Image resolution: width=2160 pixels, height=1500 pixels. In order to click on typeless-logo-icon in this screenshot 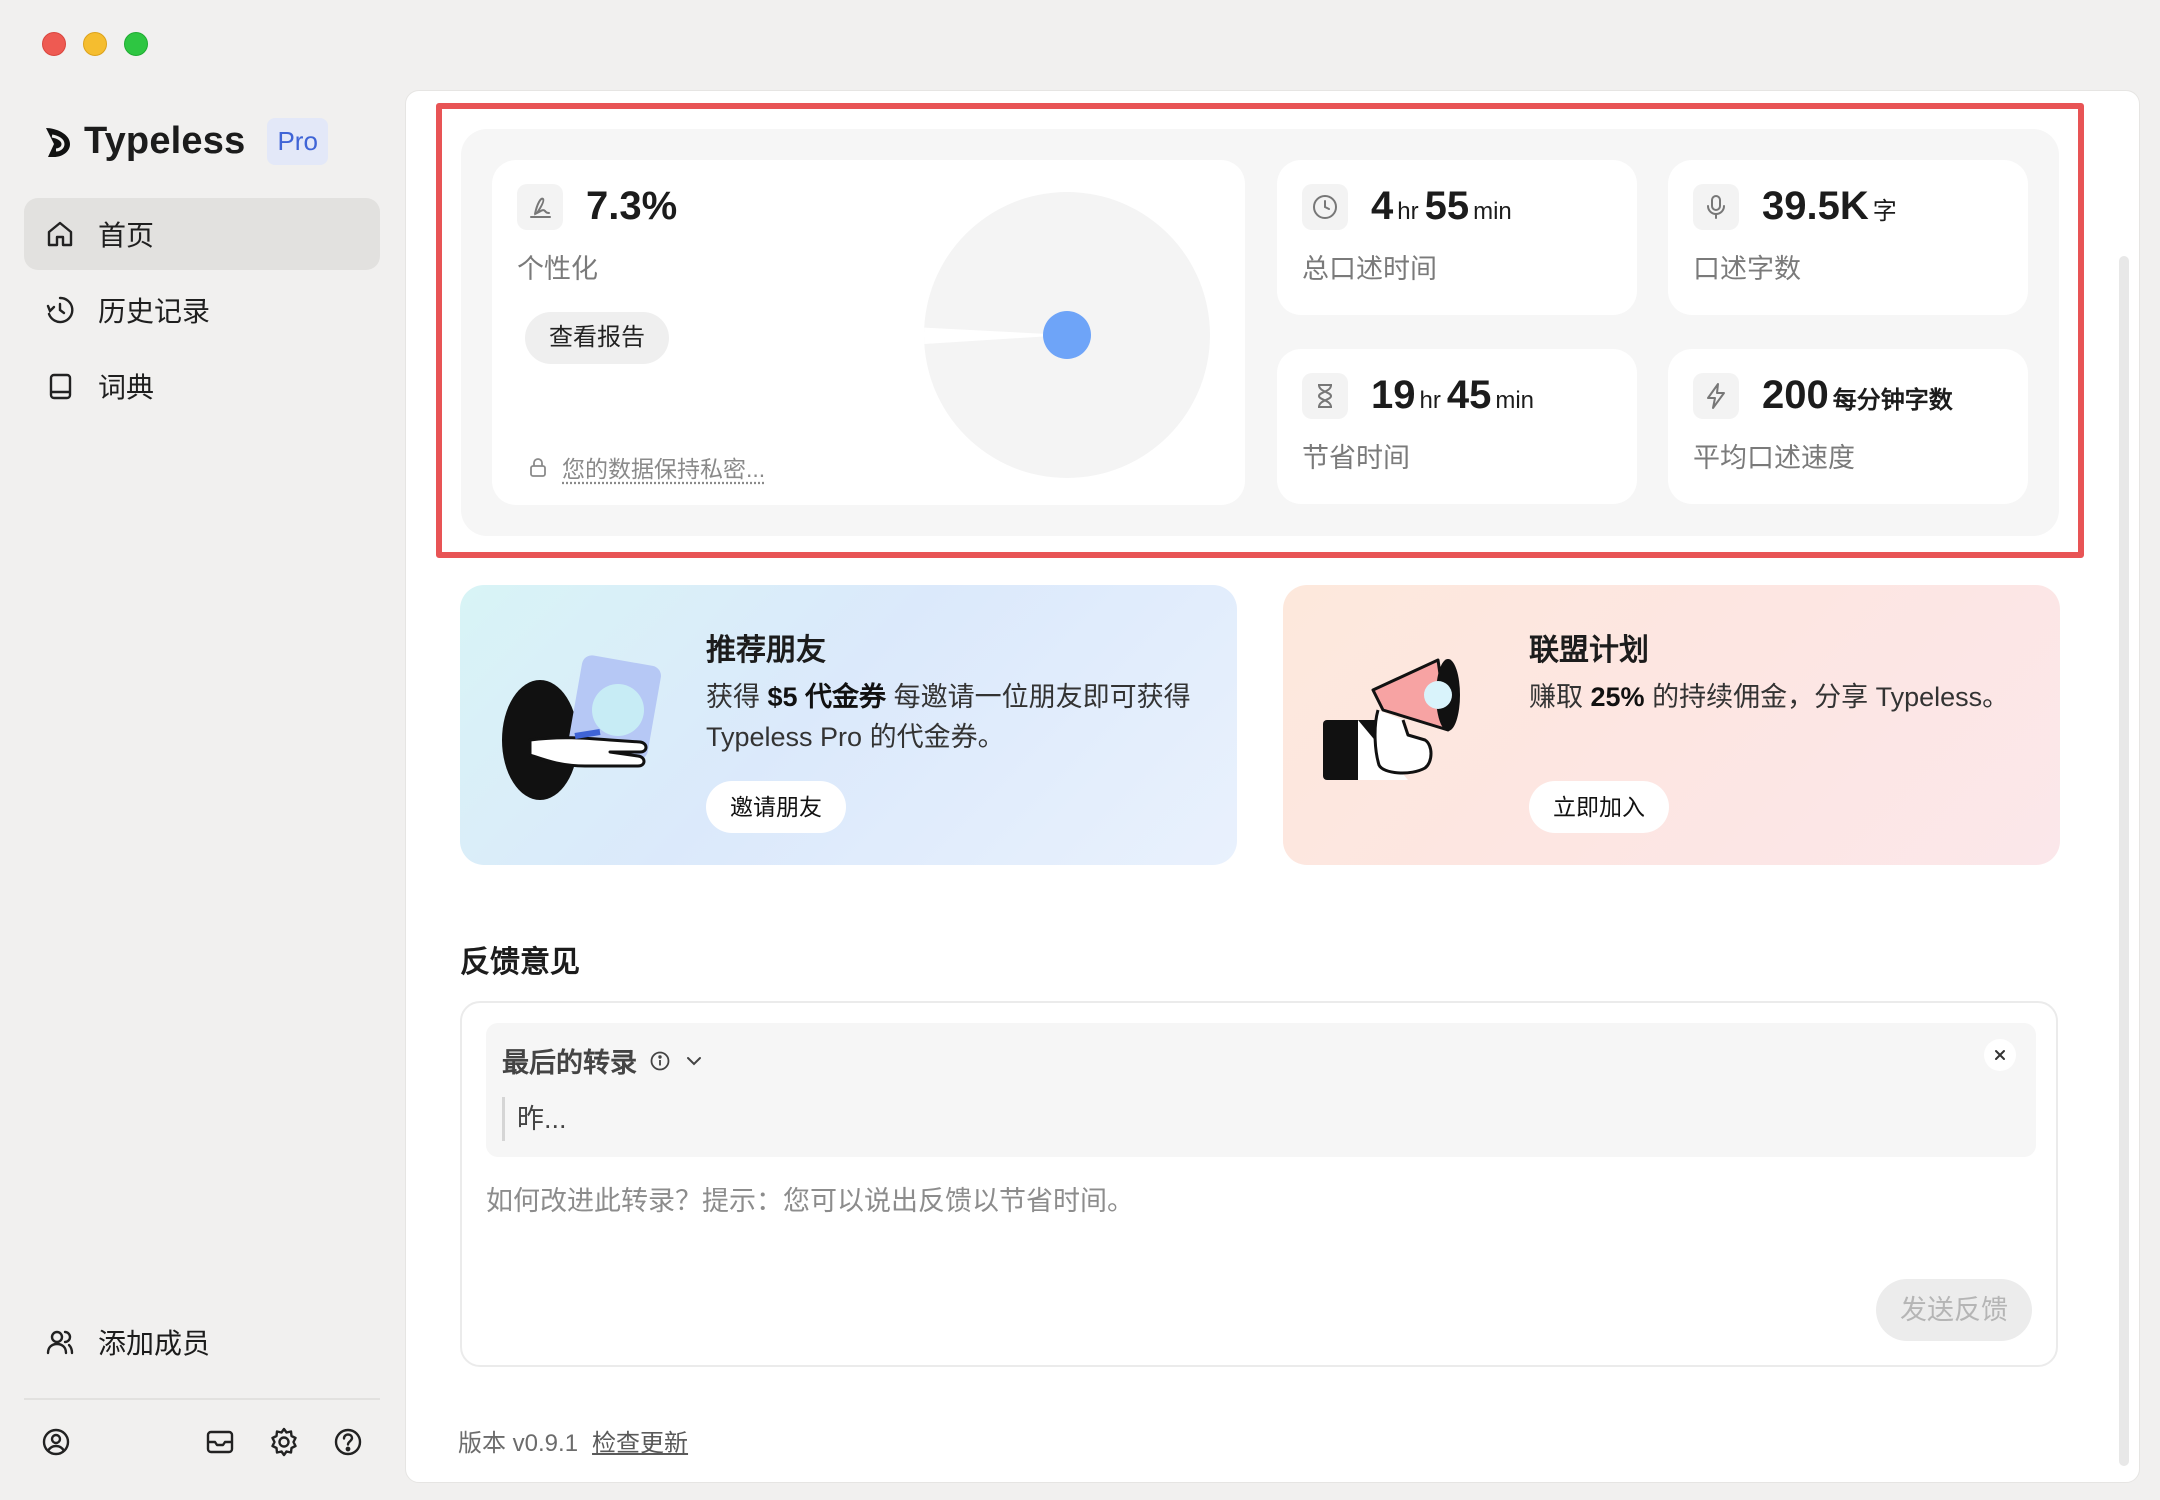, I will do `click(58, 142)`.